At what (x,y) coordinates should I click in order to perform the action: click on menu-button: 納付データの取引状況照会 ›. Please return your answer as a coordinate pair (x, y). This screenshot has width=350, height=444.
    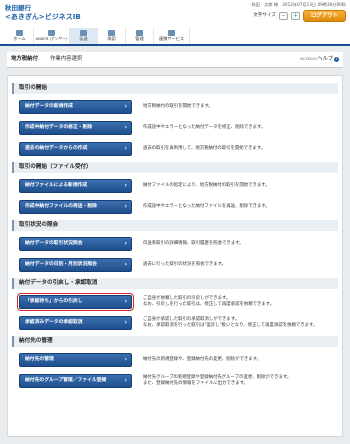
    Looking at the image, I should click on (75, 244).